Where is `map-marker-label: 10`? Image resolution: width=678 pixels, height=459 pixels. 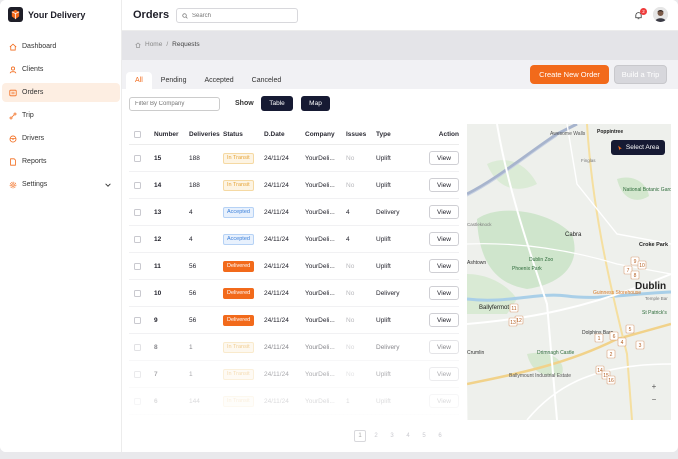
map-marker-label: 10 is located at coordinates (642, 266).